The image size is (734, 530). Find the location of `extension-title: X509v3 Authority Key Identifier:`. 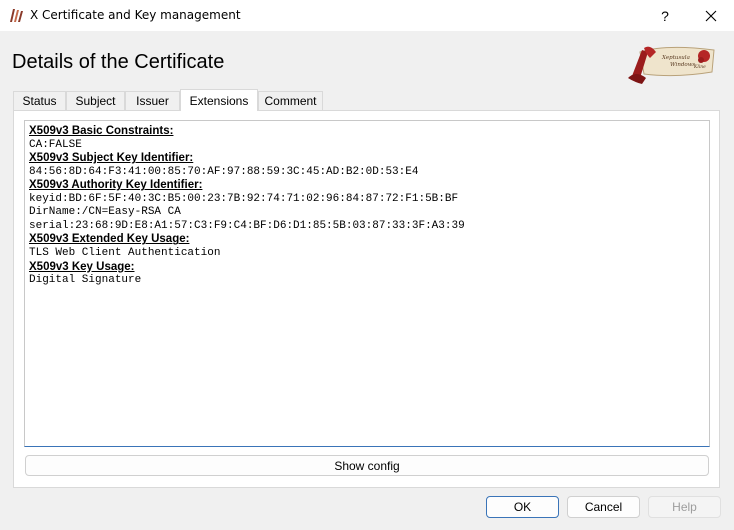

extension-title: X509v3 Authority Key Identifier: is located at coordinates (116, 185).